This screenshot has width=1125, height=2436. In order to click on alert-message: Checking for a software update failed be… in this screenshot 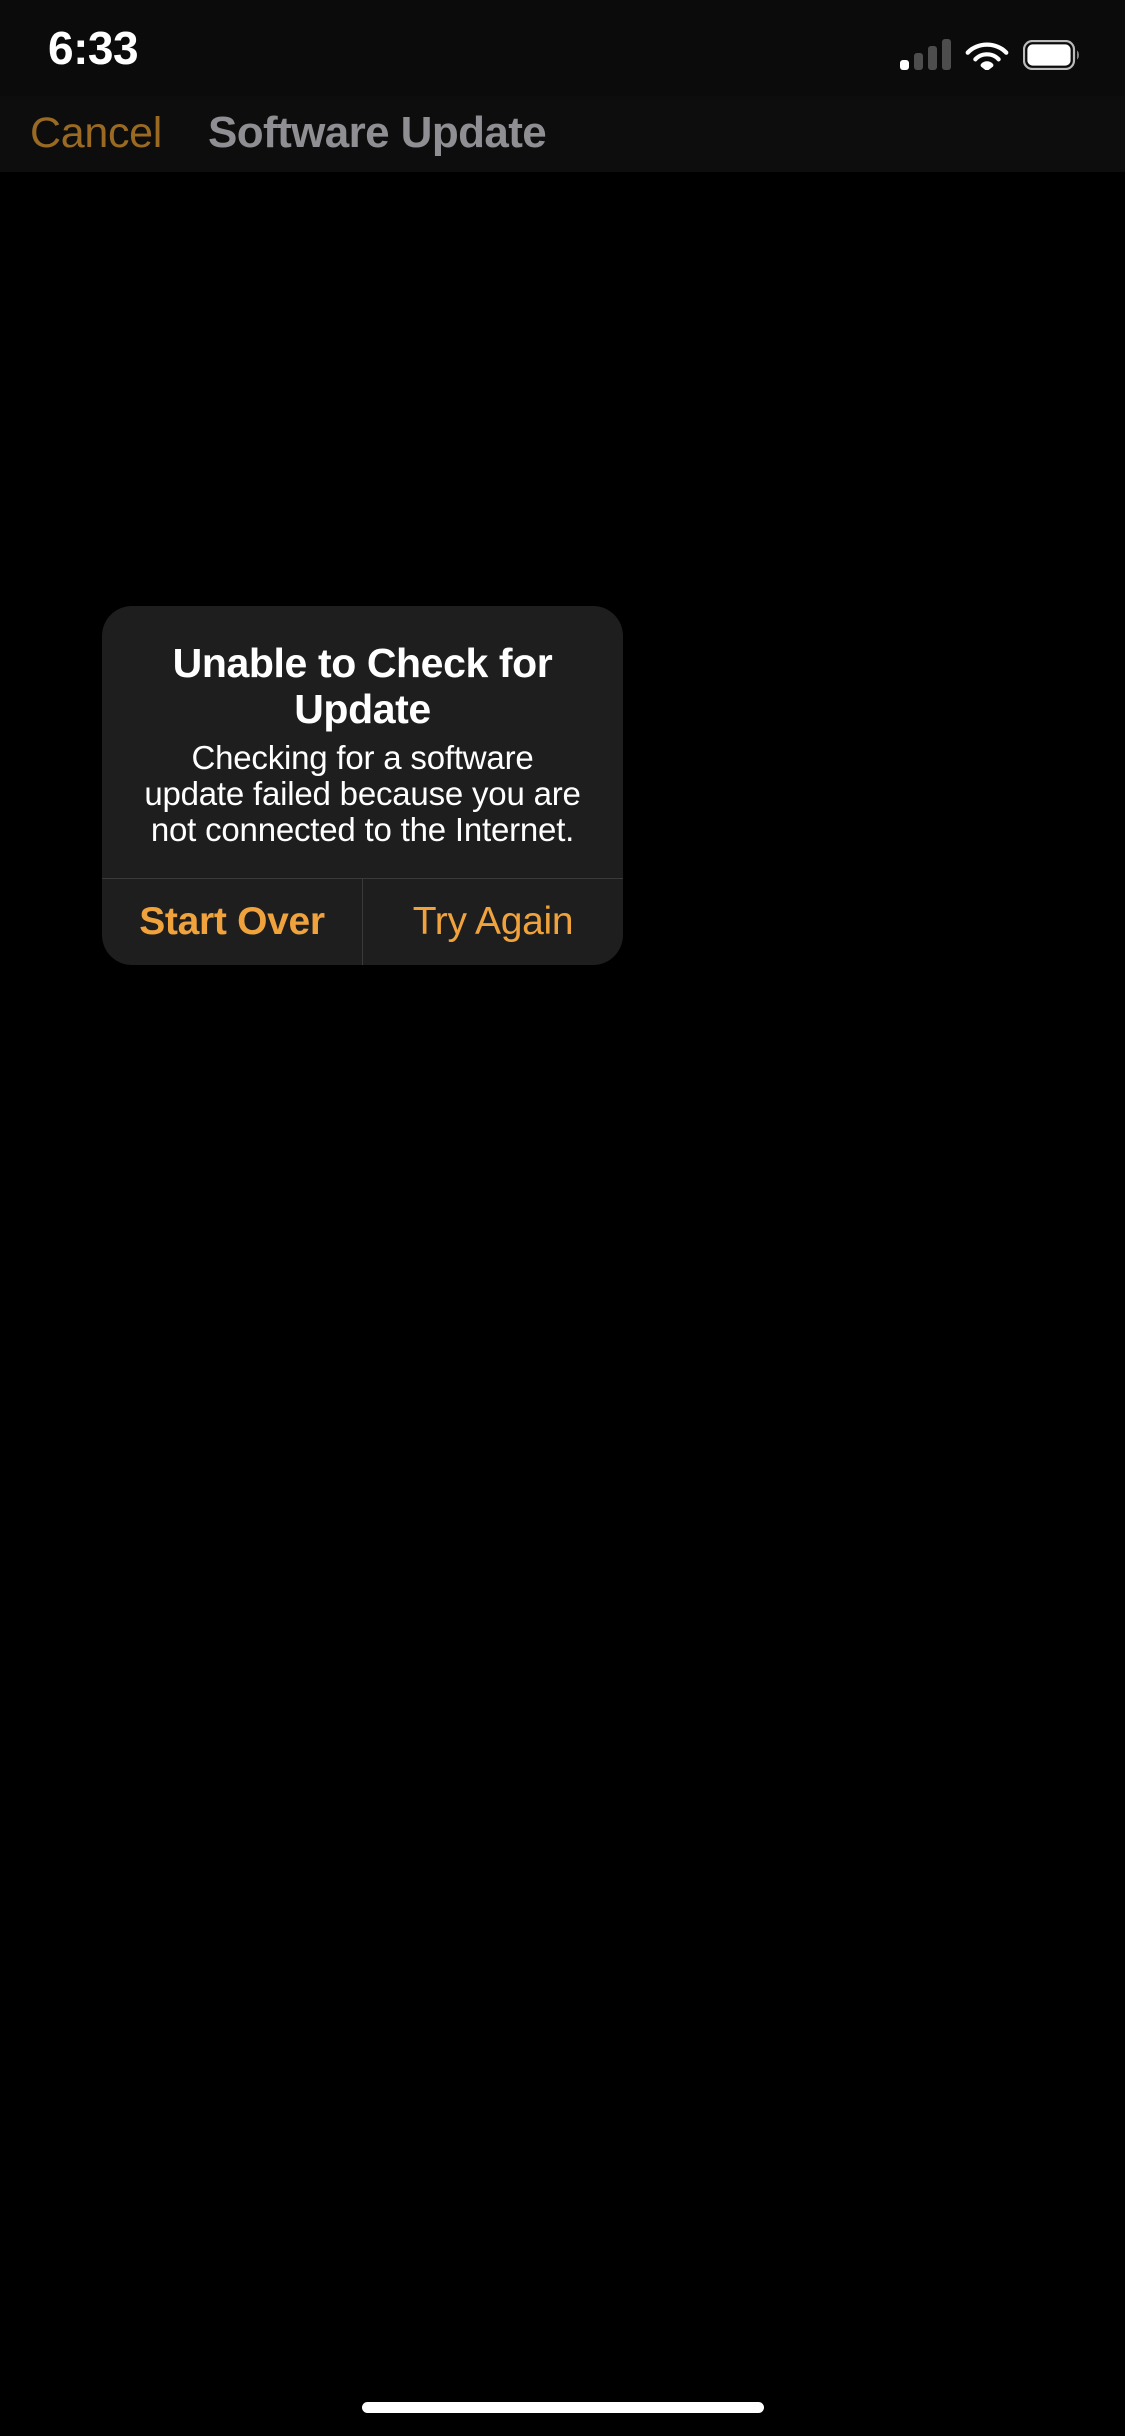, I will do `click(362, 793)`.